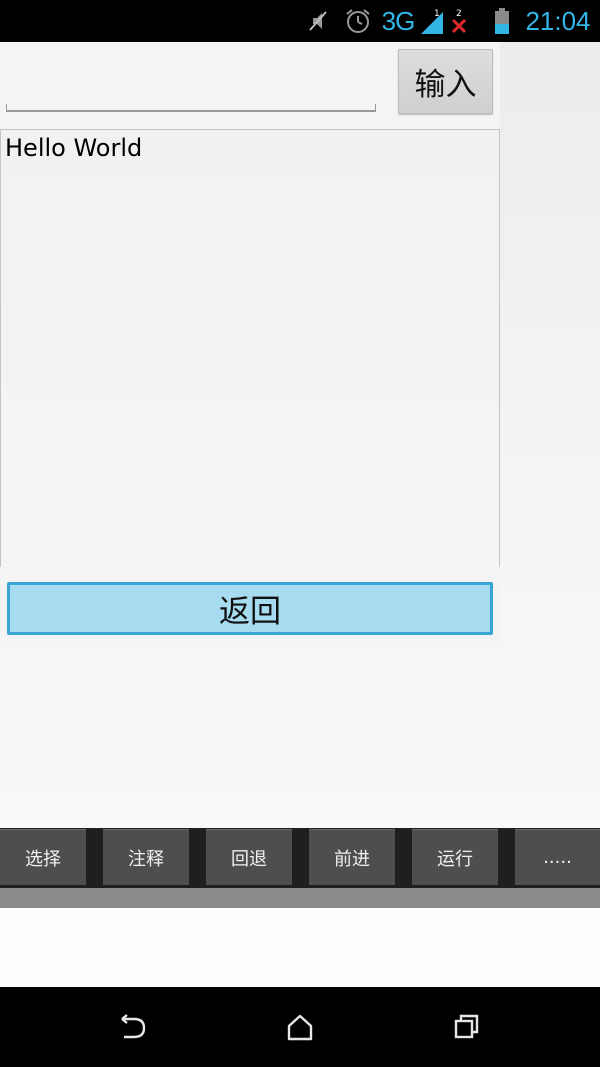  I want to click on output-text: Hello World, so click(74, 148).